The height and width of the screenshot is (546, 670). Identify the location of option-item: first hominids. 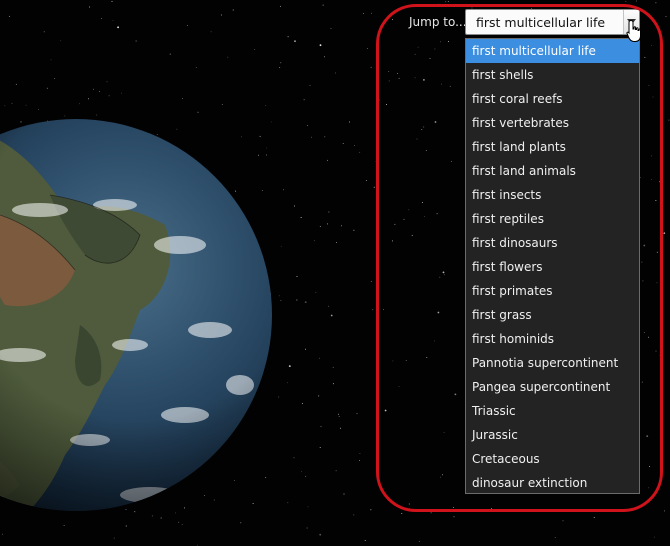
(552, 339).